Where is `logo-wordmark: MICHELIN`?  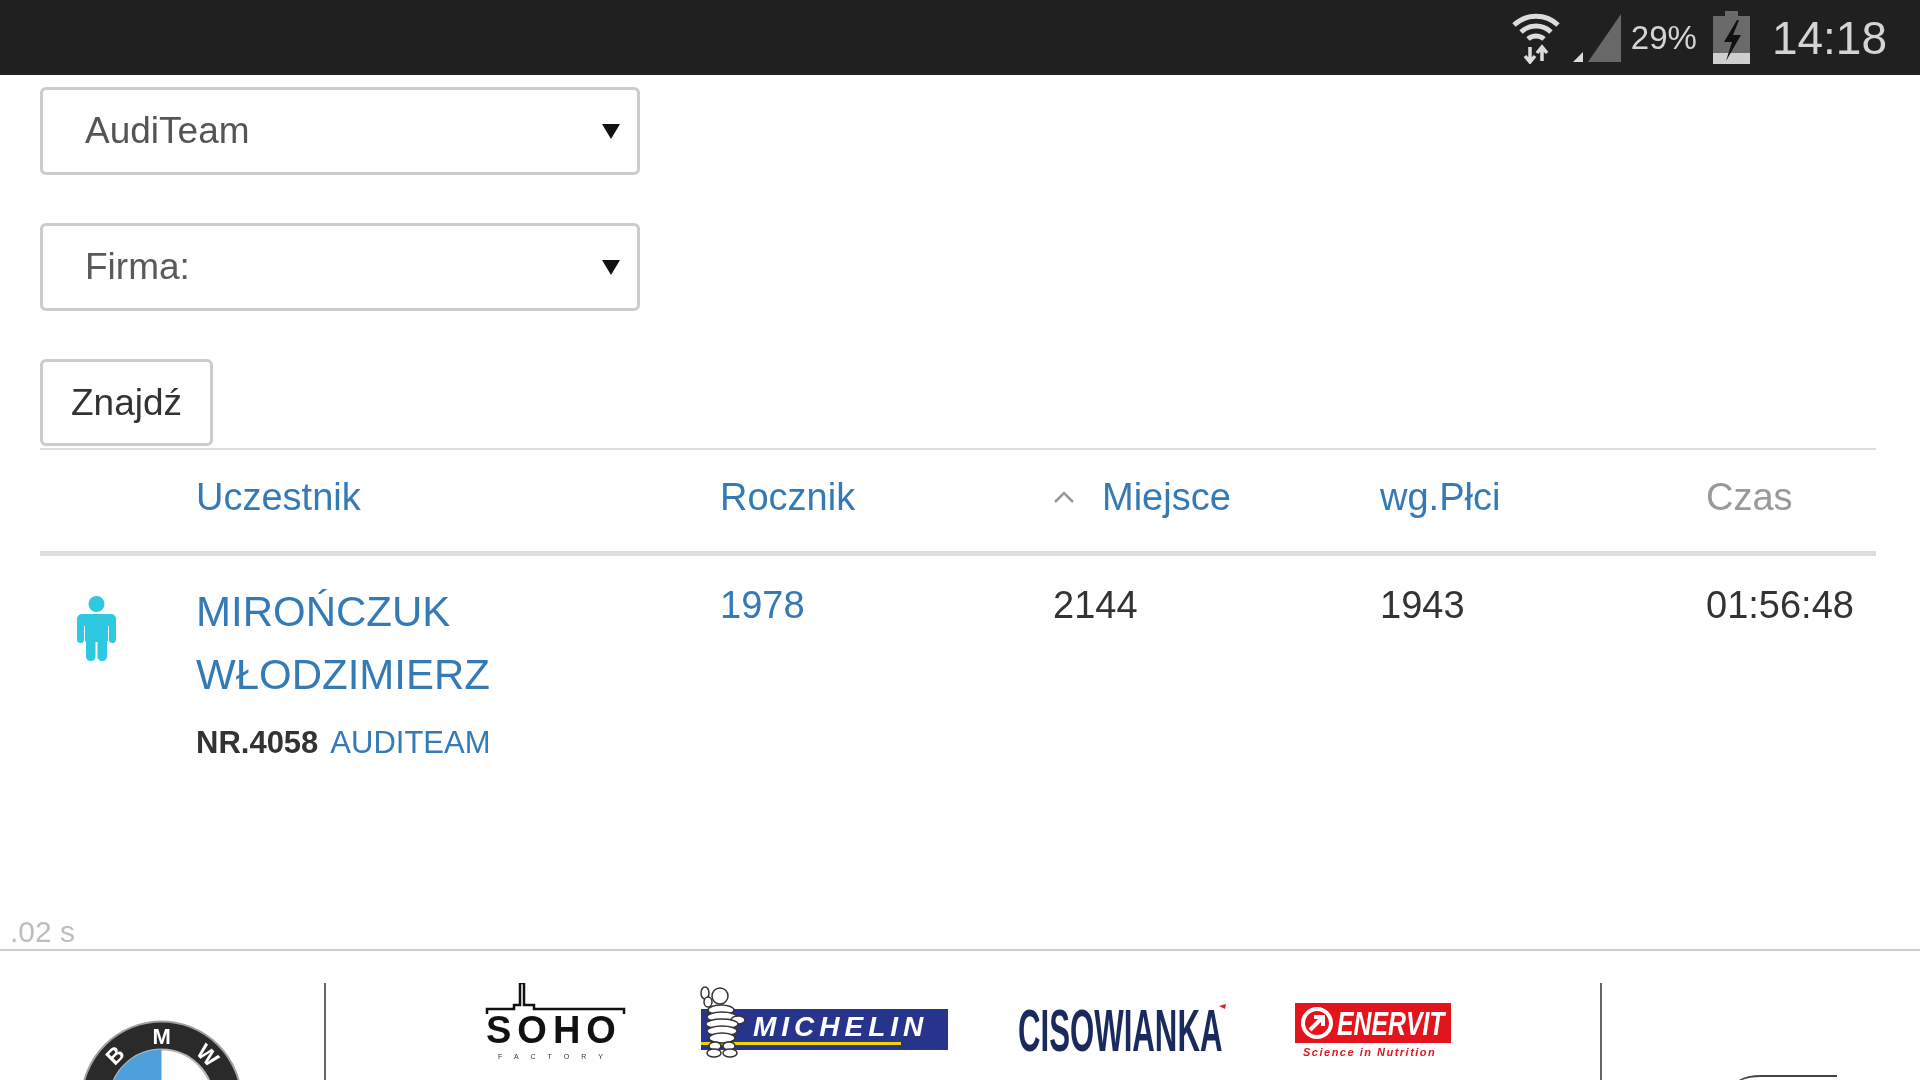 logo-wordmark: MICHELIN is located at coordinates (841, 1026).